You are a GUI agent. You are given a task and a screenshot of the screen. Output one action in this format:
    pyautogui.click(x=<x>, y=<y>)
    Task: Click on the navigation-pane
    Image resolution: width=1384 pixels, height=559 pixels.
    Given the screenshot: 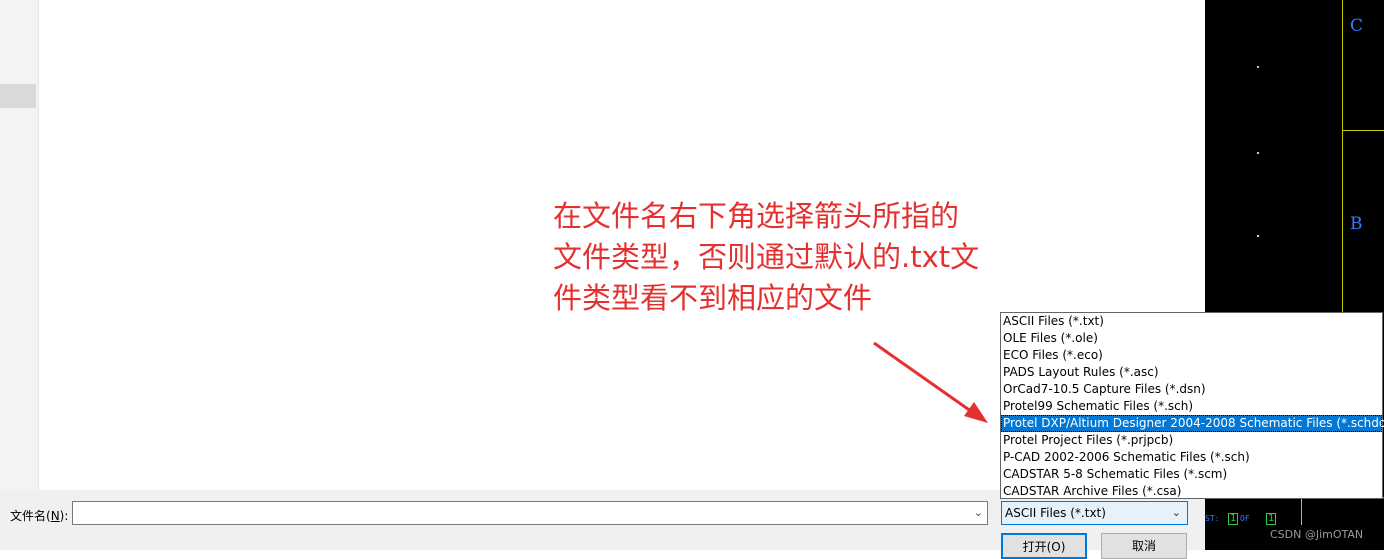 What is the action you would take?
    pyautogui.click(x=19, y=245)
    